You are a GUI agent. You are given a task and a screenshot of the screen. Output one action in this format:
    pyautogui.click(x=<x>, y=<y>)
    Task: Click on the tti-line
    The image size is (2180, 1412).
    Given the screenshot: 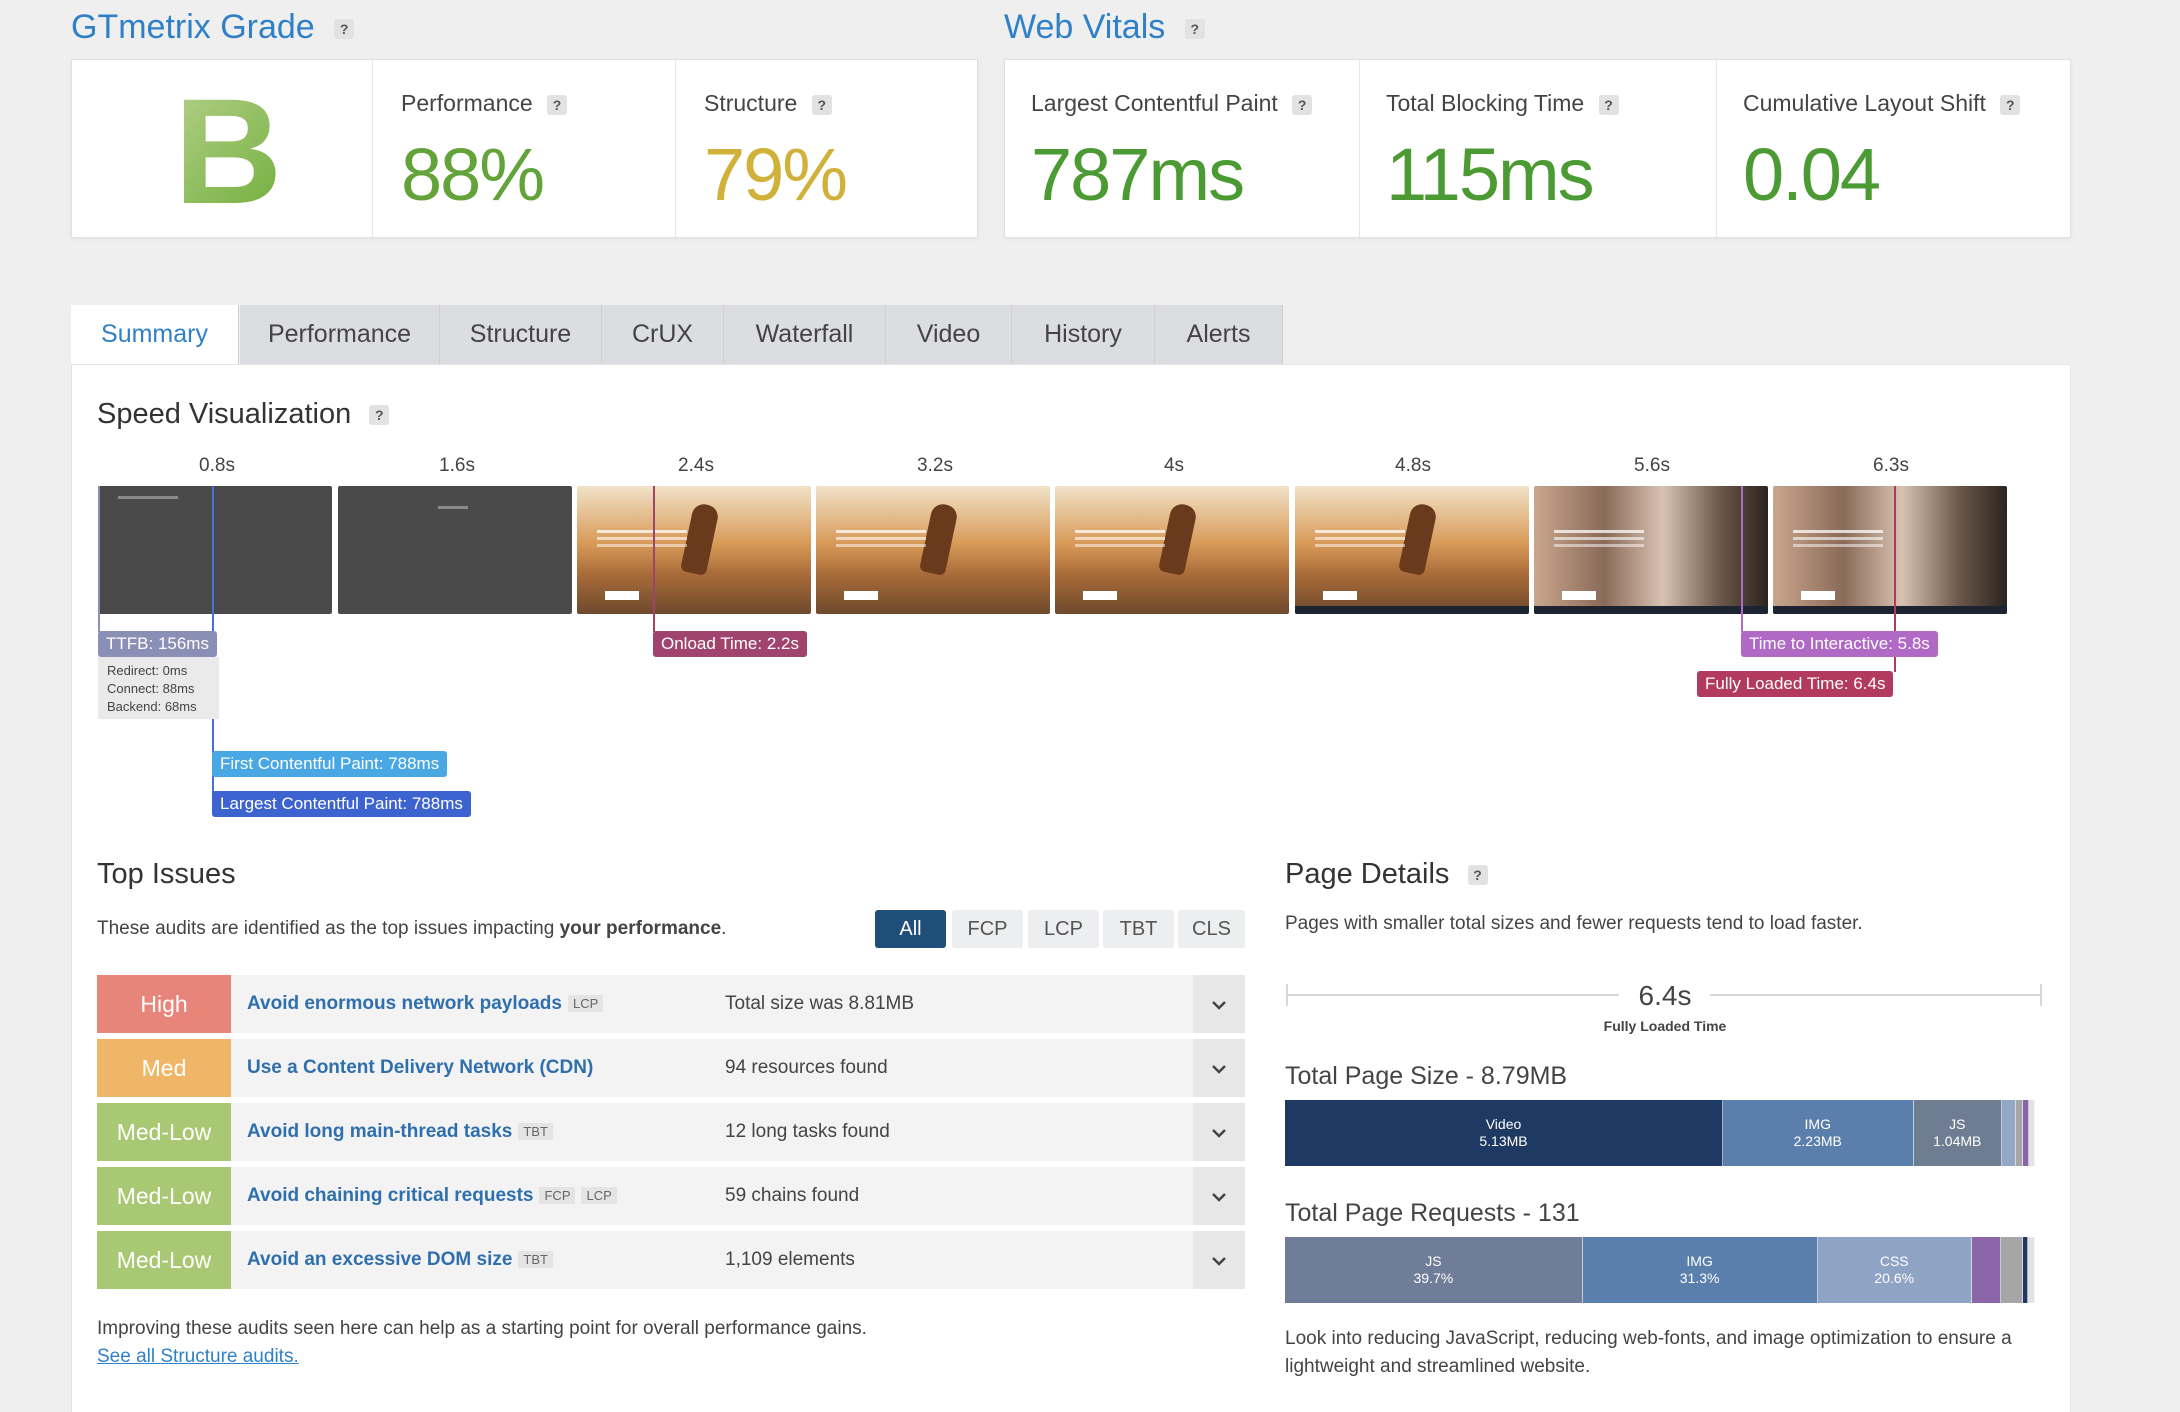 What is the action you would take?
    pyautogui.click(x=1742, y=559)
    